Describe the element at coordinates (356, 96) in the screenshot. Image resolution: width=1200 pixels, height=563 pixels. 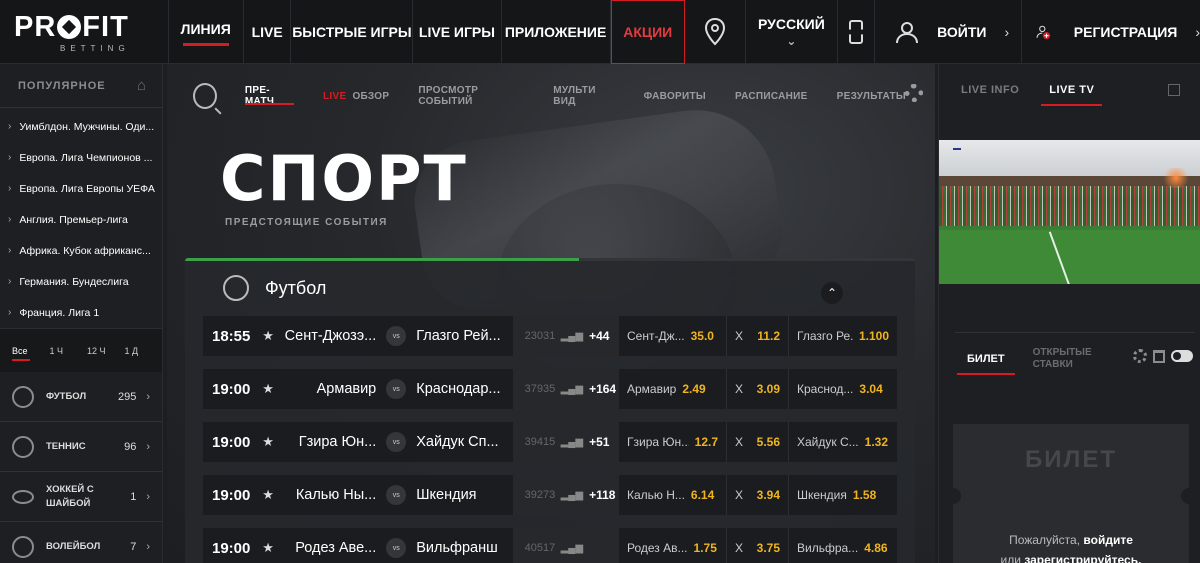
I see `tab-live-overview: LIVE ОБЗОР` at that location.